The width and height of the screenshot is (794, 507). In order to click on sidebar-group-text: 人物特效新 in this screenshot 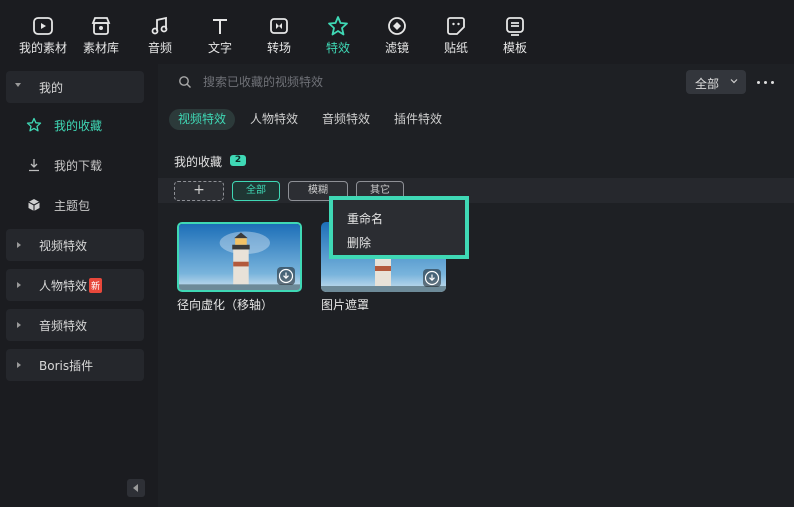, I will do `click(71, 285)`.